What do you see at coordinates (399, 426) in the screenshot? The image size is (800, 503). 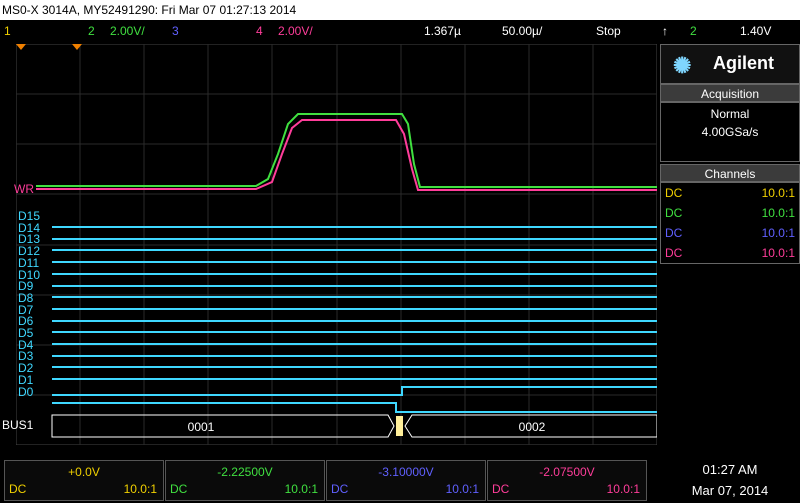 I see `bus-transition-marker` at bounding box center [399, 426].